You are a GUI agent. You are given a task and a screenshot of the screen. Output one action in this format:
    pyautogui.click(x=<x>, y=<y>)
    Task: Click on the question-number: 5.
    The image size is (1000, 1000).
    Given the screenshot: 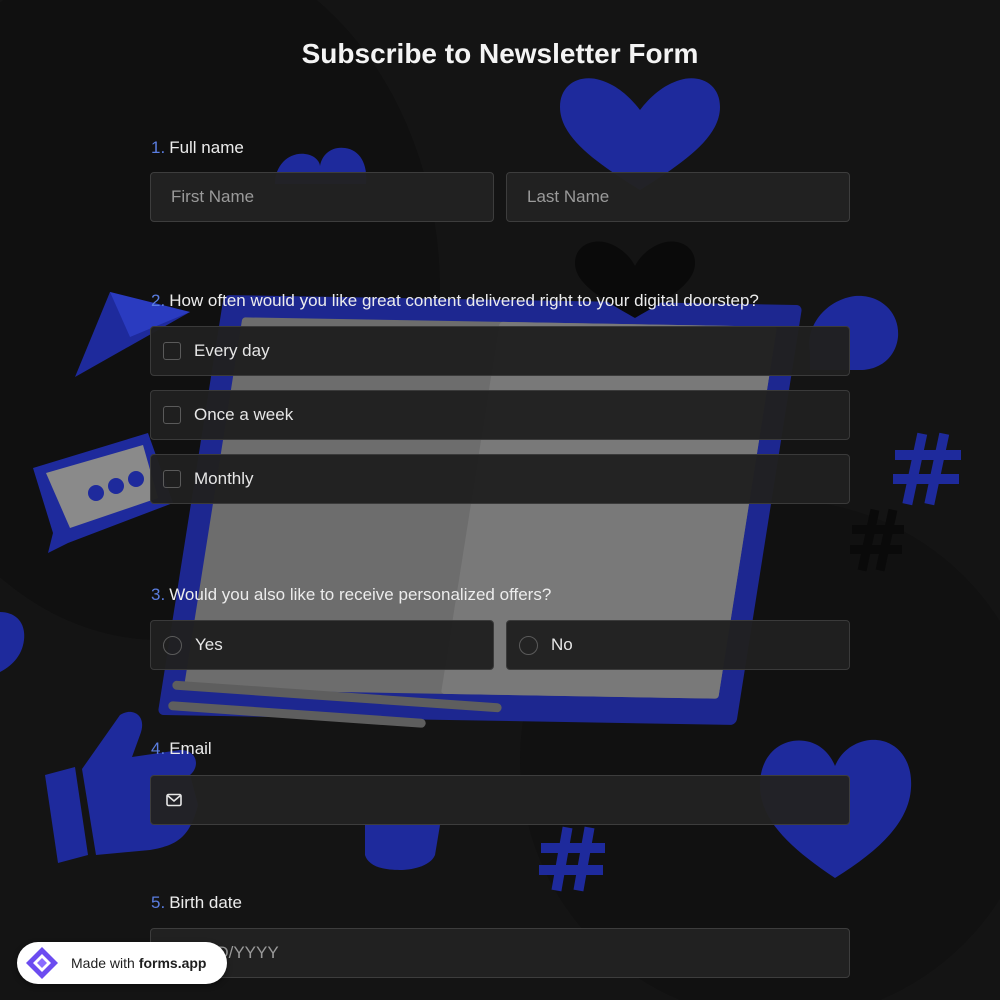 What is the action you would take?
    pyautogui.click(x=158, y=902)
    